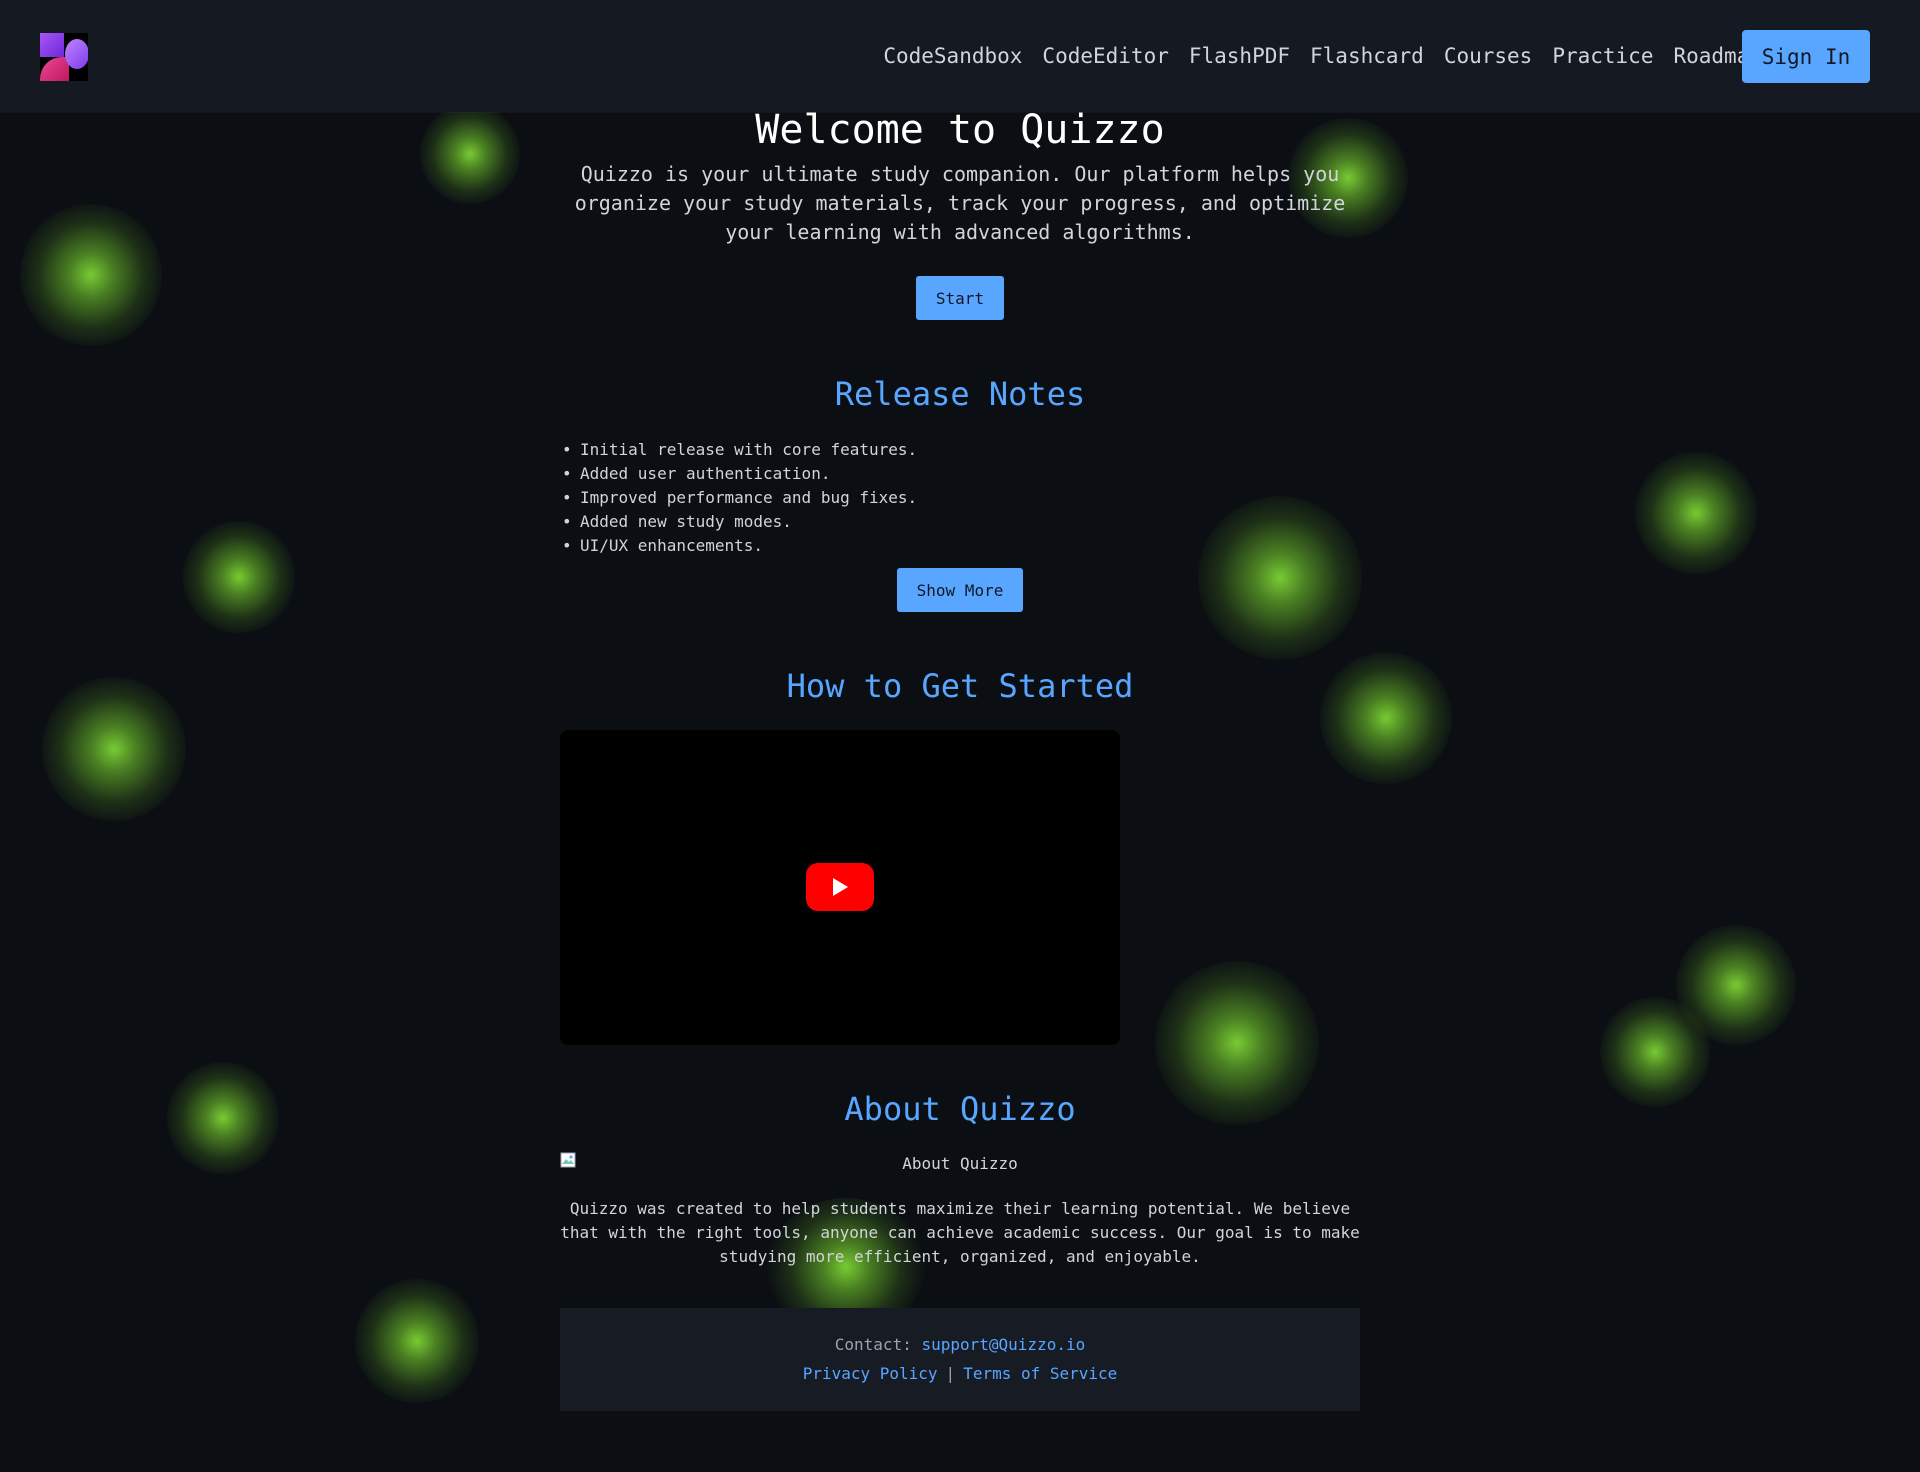 This screenshot has height=1472, width=1920. I want to click on get-started-title: How to Get Started, so click(960, 686).